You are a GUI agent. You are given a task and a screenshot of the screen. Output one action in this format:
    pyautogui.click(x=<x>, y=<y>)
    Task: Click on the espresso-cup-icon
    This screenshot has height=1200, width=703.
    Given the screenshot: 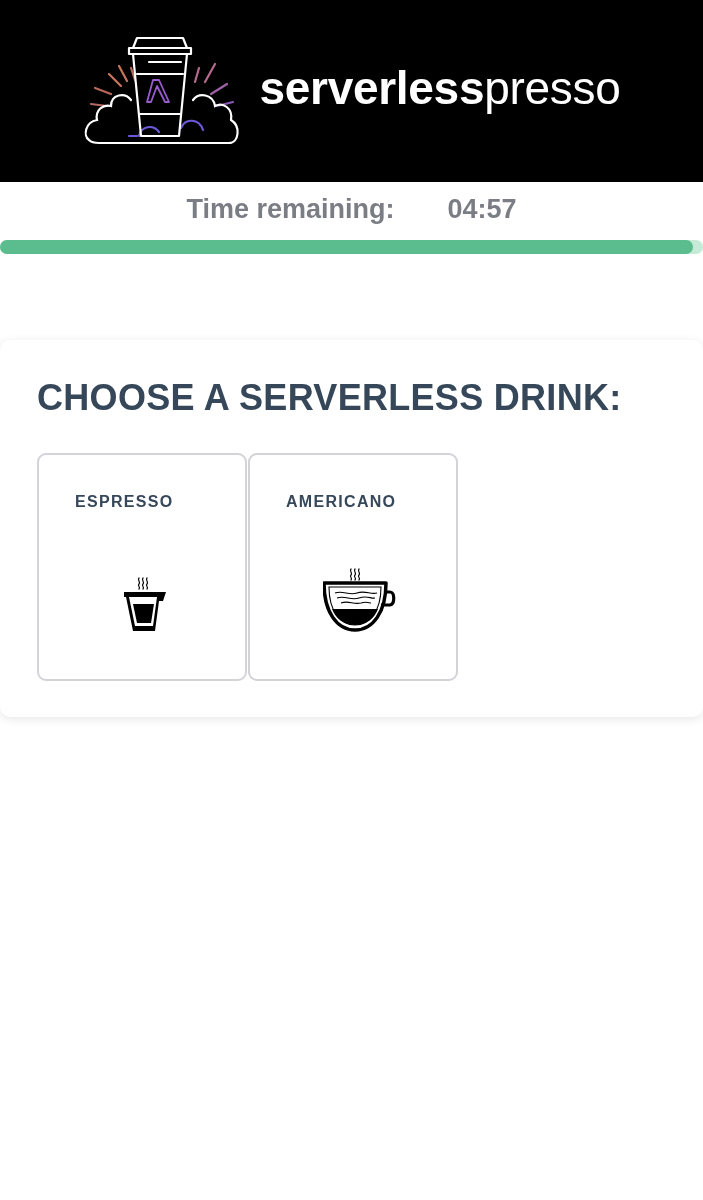 What is the action you would take?
    pyautogui.click(x=145, y=605)
    